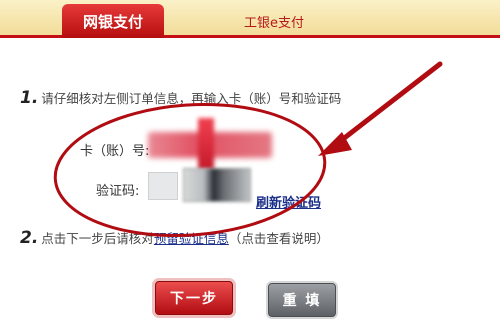  I want to click on step-1-instruction: 1. 请仔细核对左侧订单信息，再输入卡（账）号和验证码, so click(180, 98).